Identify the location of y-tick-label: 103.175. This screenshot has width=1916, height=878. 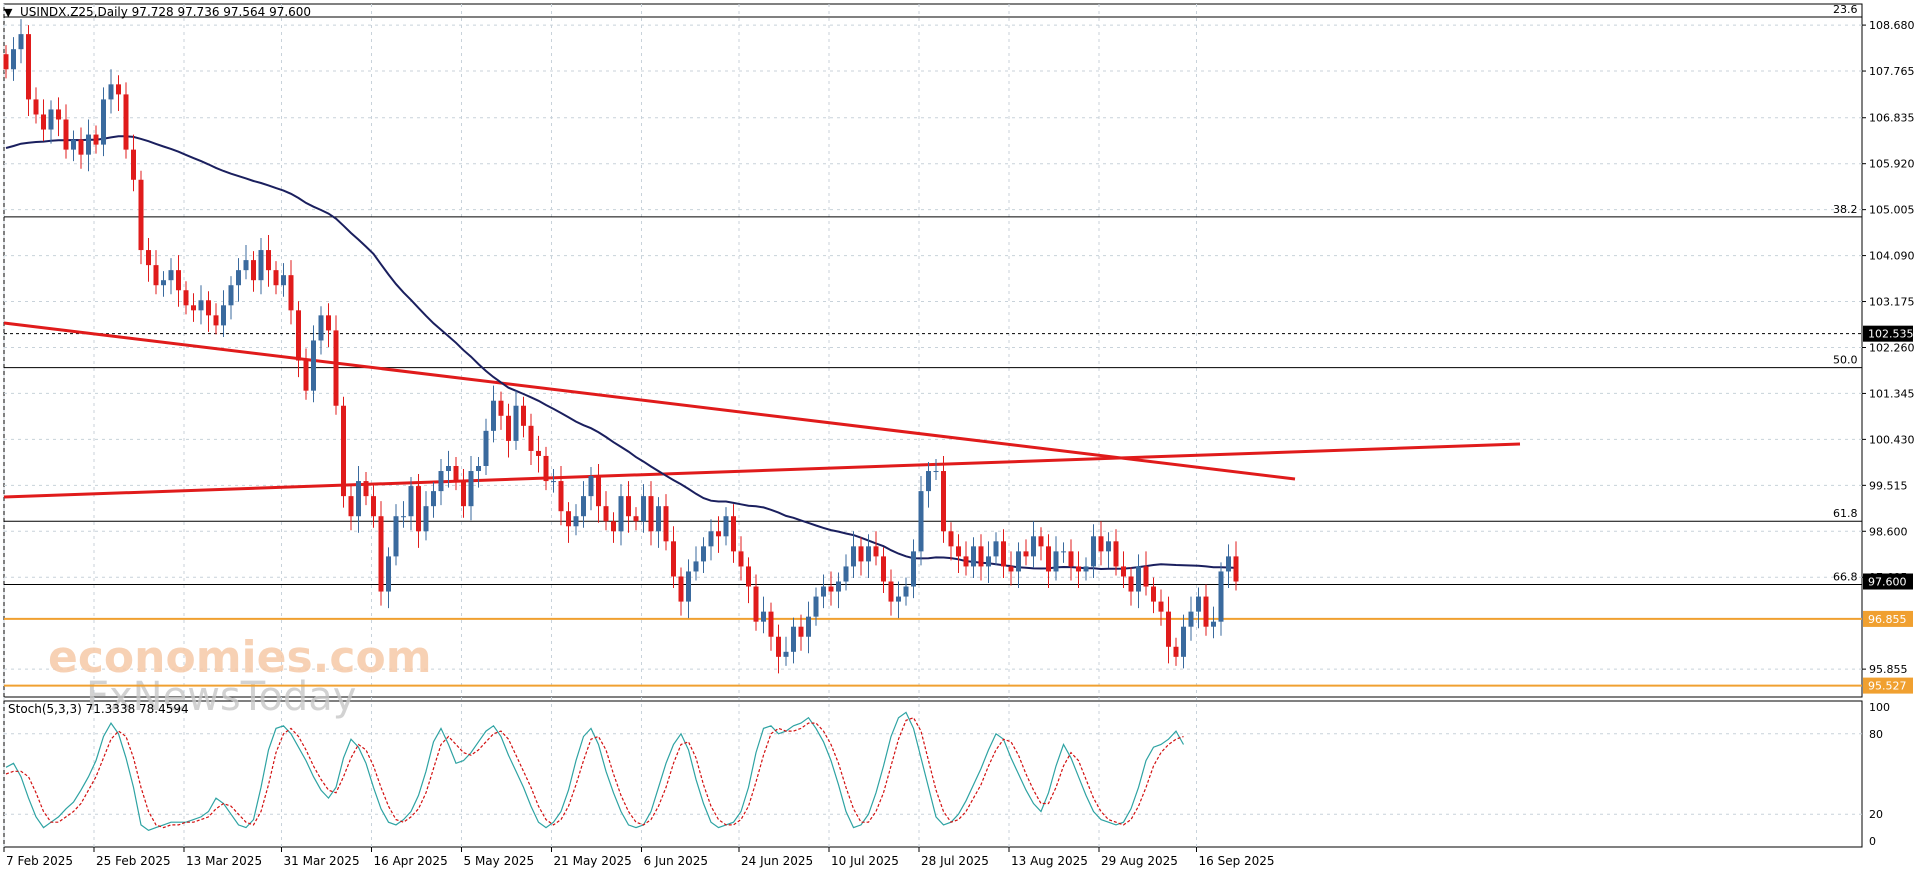
(1892, 302).